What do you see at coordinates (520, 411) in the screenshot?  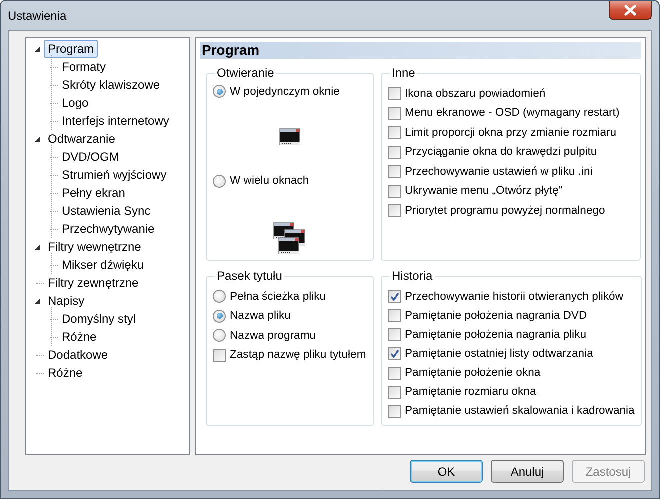 I see `option-label: Pamiętanie ustawień skalowania i kadrowania` at bounding box center [520, 411].